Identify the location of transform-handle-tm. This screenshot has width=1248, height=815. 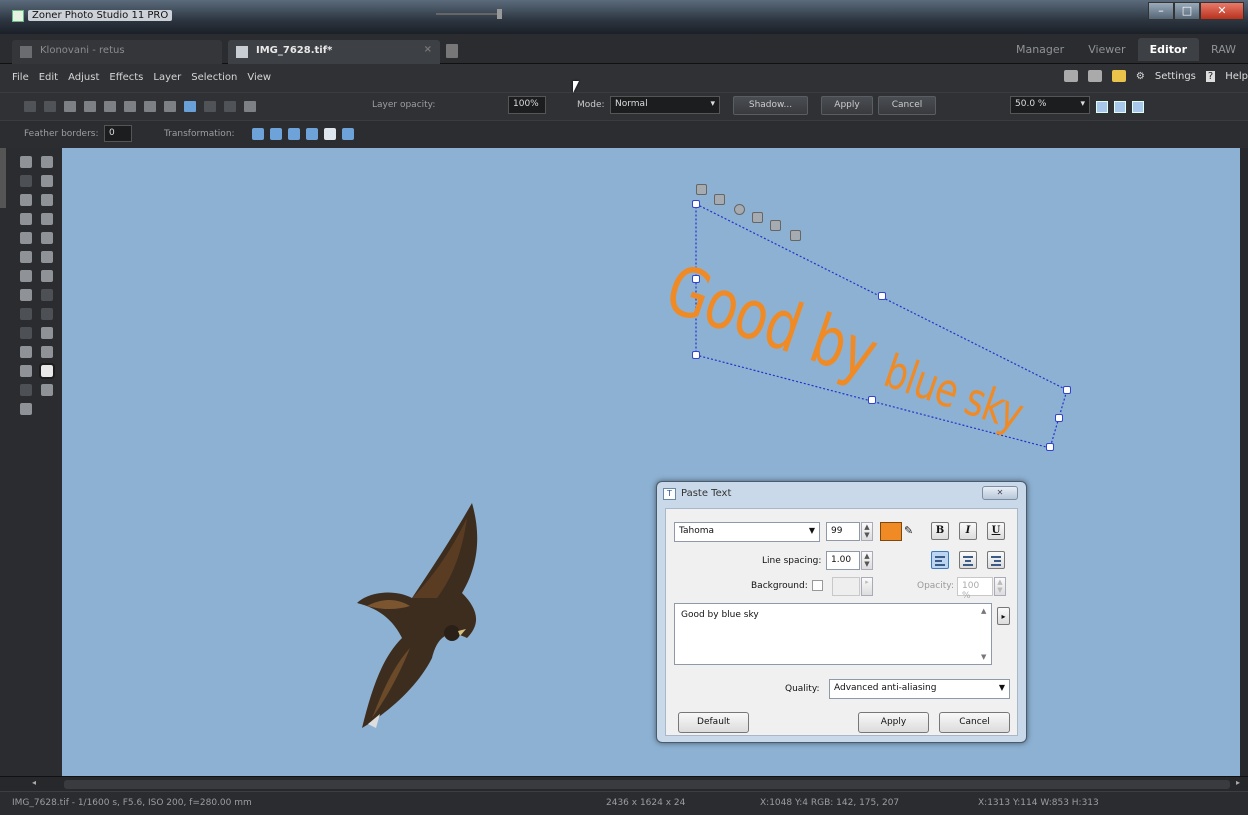
(882, 296).